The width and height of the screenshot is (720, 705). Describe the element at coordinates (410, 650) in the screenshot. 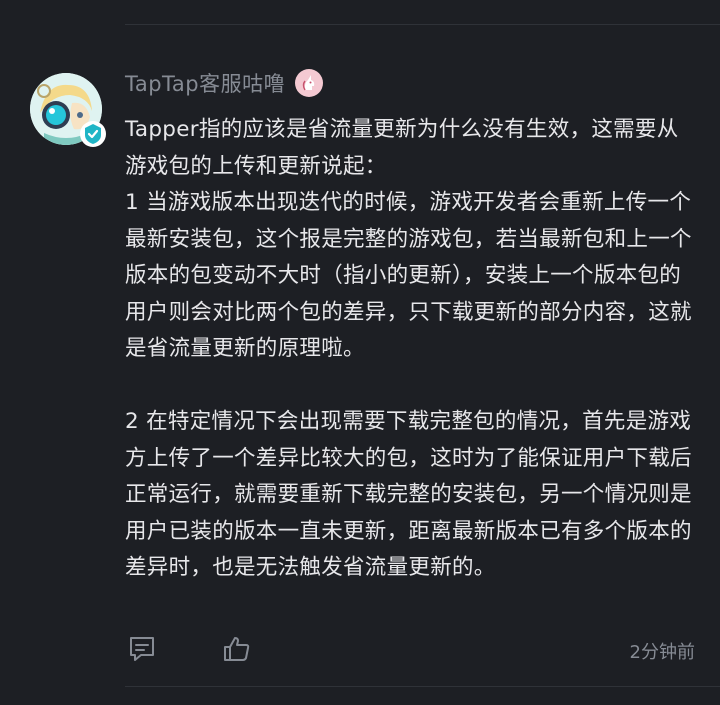

I see `action-bar: 2分钟前` at that location.